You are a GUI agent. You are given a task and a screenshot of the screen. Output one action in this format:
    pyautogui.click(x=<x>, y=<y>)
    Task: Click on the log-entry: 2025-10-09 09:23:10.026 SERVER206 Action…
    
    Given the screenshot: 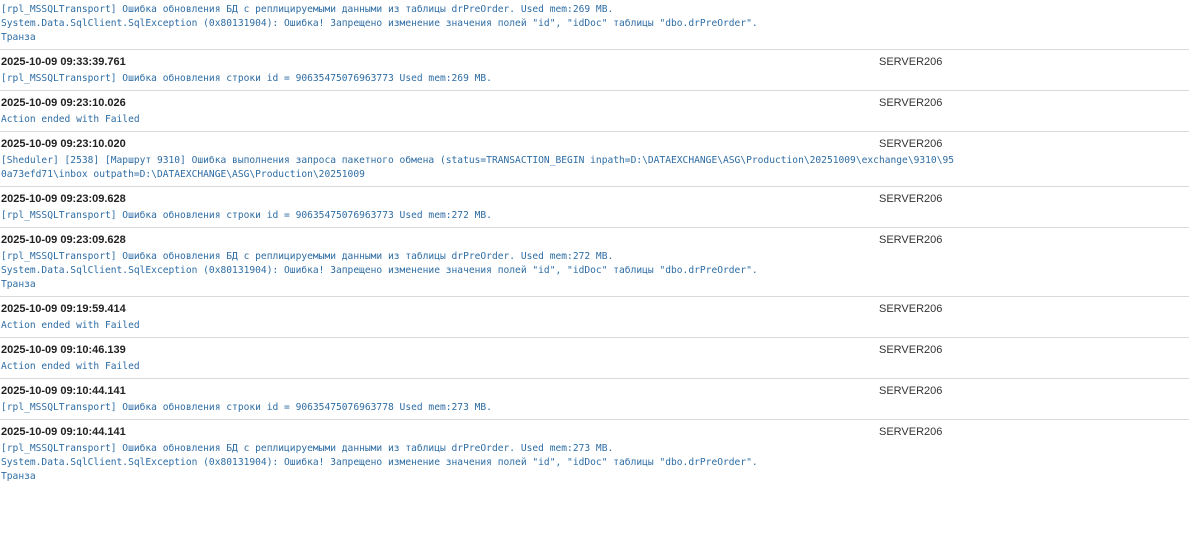 What is the action you would take?
    pyautogui.click(x=594, y=111)
    